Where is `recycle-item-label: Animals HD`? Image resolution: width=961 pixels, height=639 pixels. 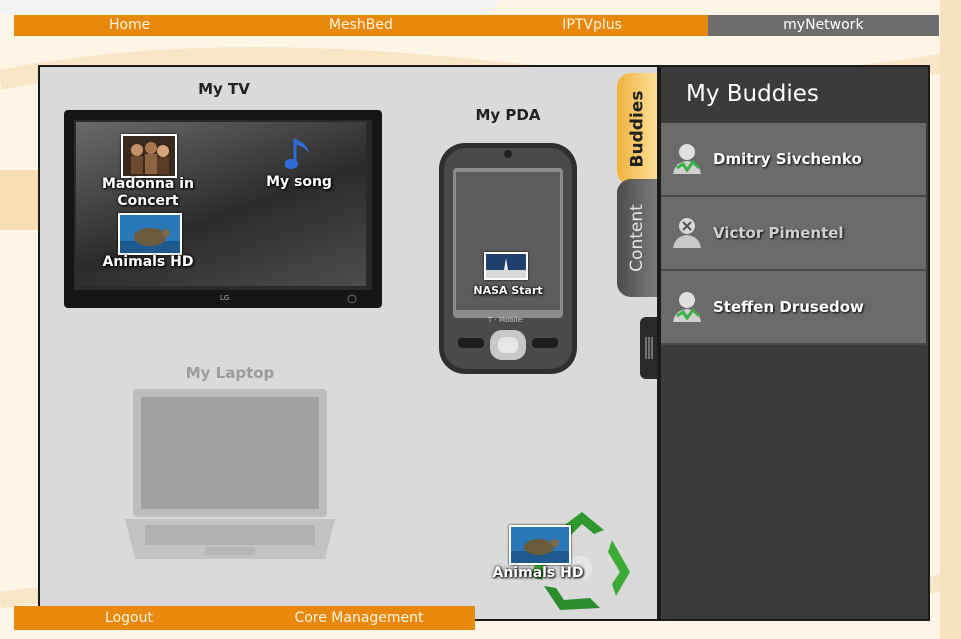 recycle-item-label: Animals HD is located at coordinates (538, 573).